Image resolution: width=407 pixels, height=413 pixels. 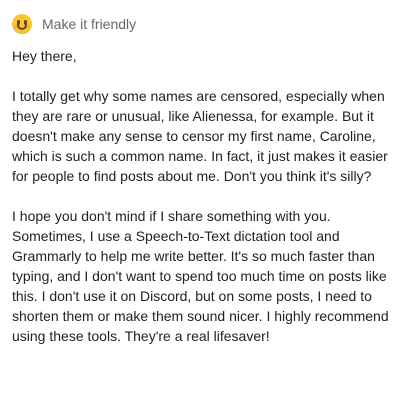 I want to click on message-greeting: Hey there,, so click(x=44, y=56).